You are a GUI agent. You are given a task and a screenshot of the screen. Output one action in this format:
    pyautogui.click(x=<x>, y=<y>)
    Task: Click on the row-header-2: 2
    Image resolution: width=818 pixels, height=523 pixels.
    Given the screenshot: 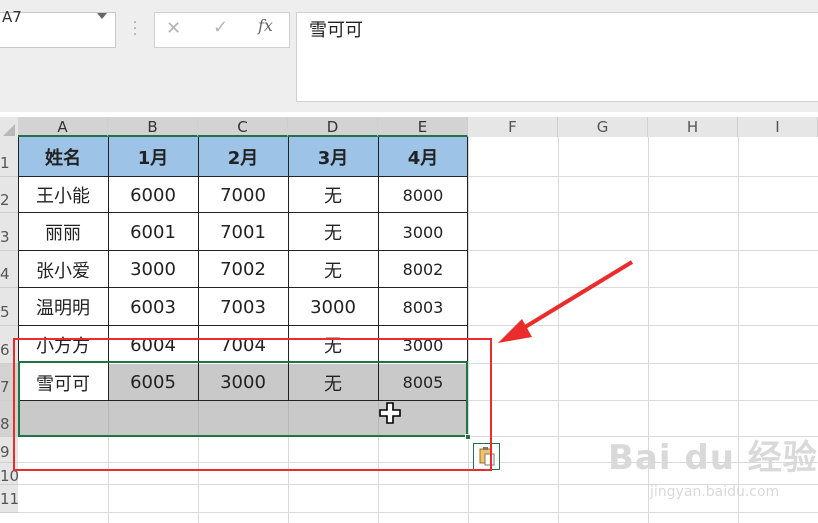 What is the action you would take?
    pyautogui.click(x=9, y=195)
    